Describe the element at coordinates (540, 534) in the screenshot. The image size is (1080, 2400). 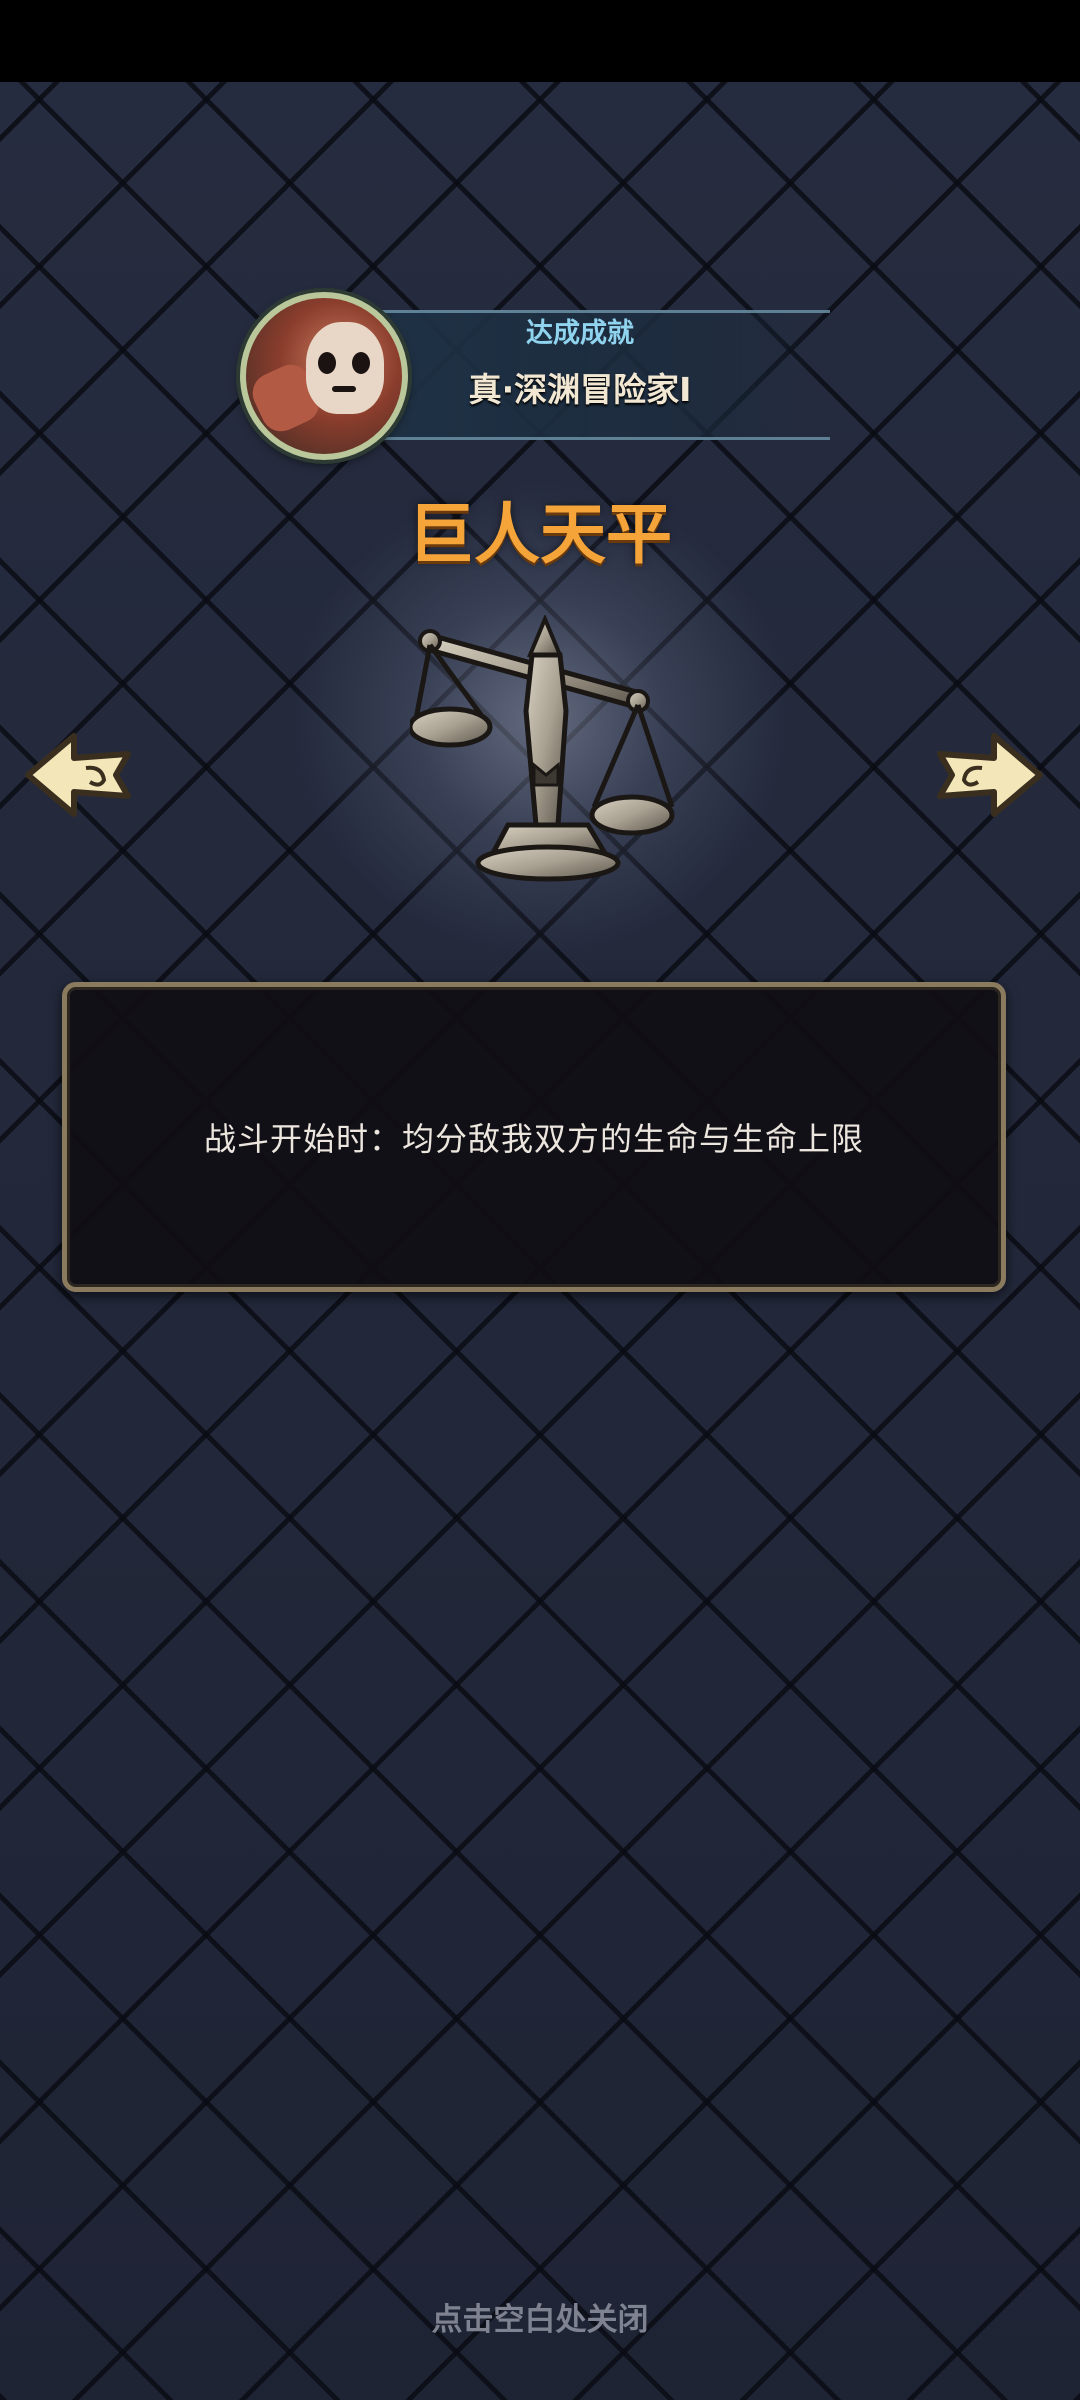
I see `relic-name: 巨人天平` at that location.